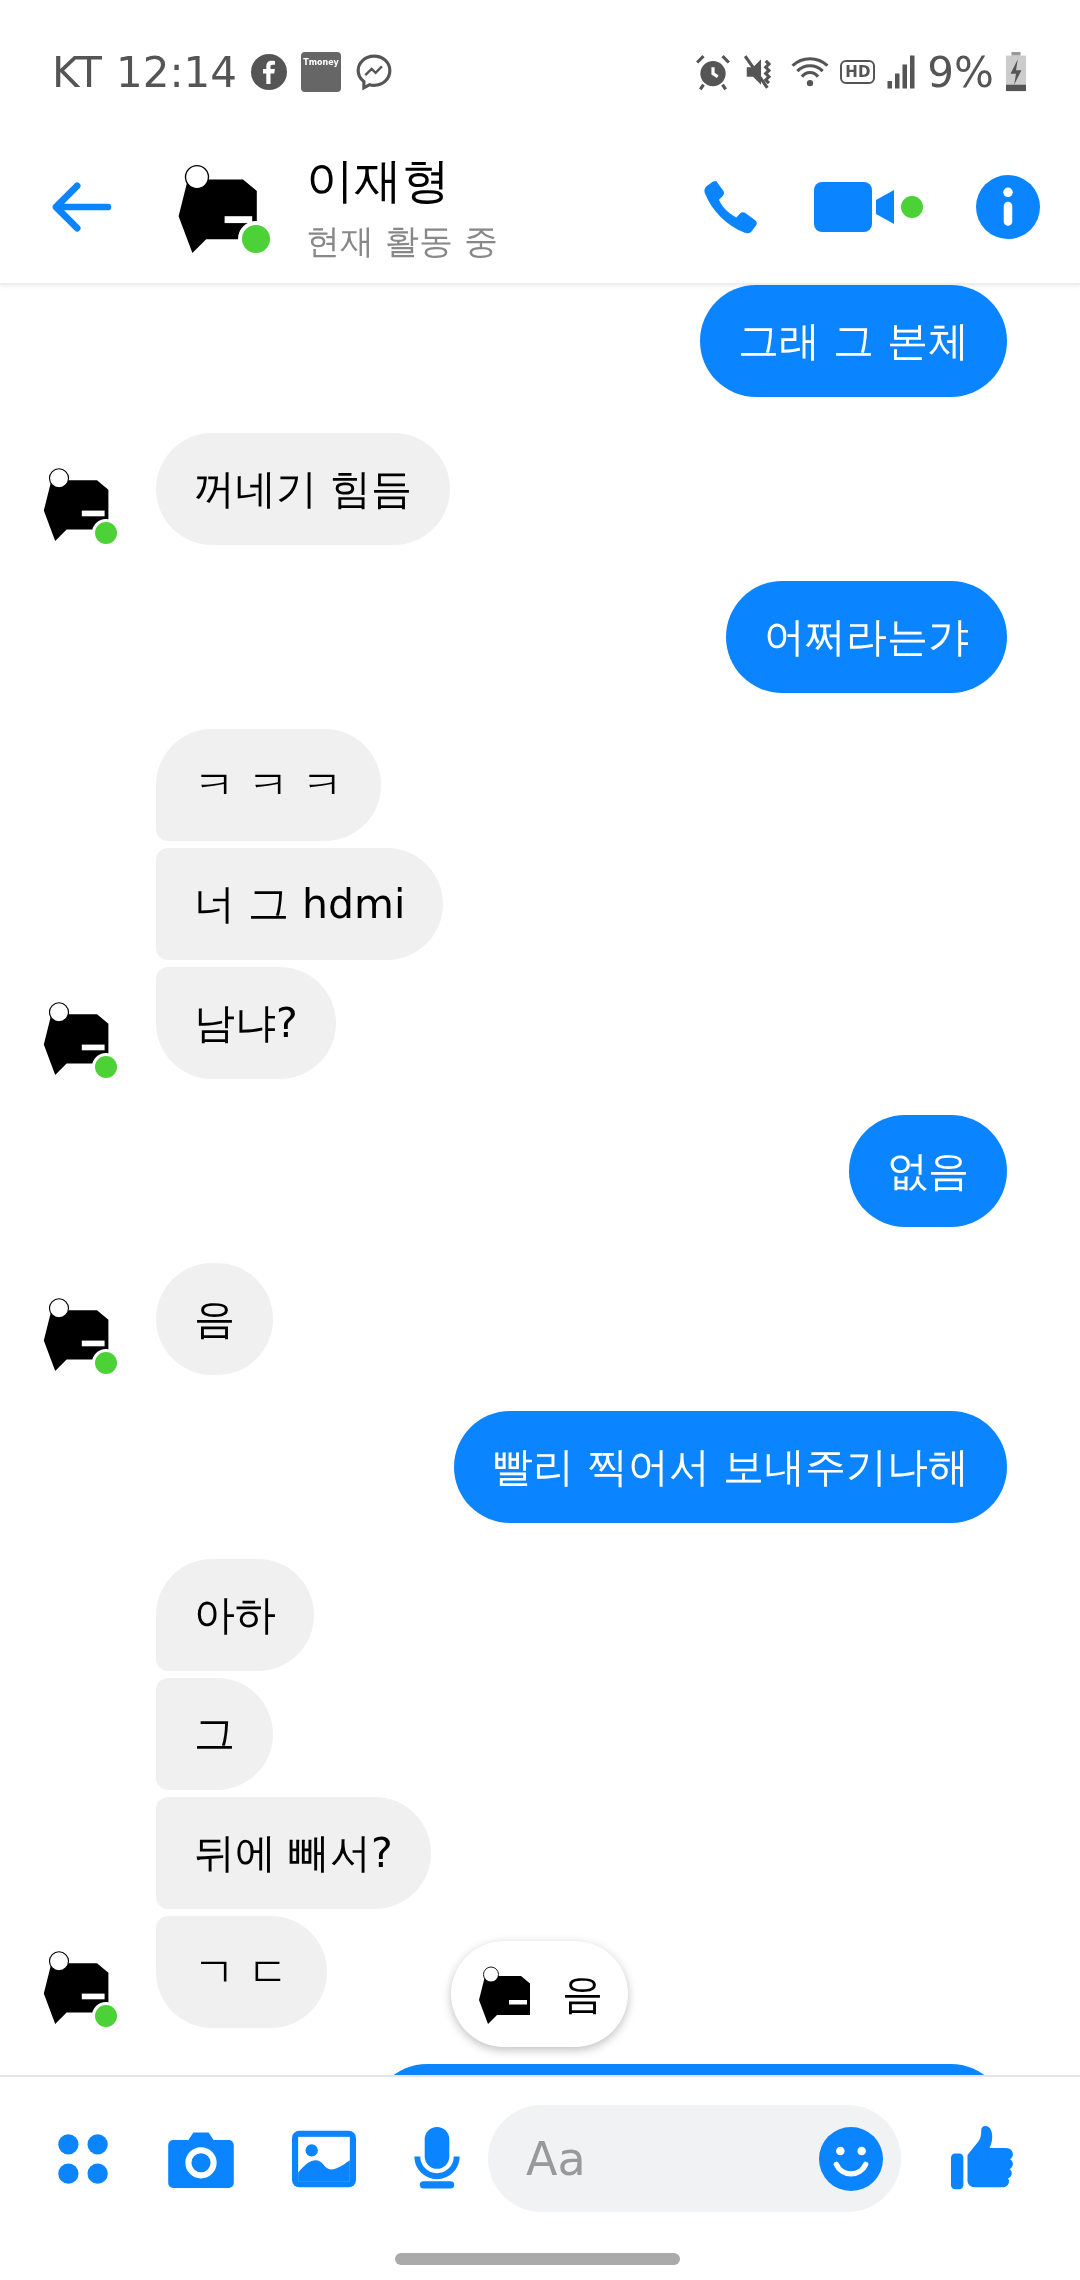 The image size is (1080, 2280). What do you see at coordinates (214, 1319) in the screenshot?
I see `received-message: 음` at bounding box center [214, 1319].